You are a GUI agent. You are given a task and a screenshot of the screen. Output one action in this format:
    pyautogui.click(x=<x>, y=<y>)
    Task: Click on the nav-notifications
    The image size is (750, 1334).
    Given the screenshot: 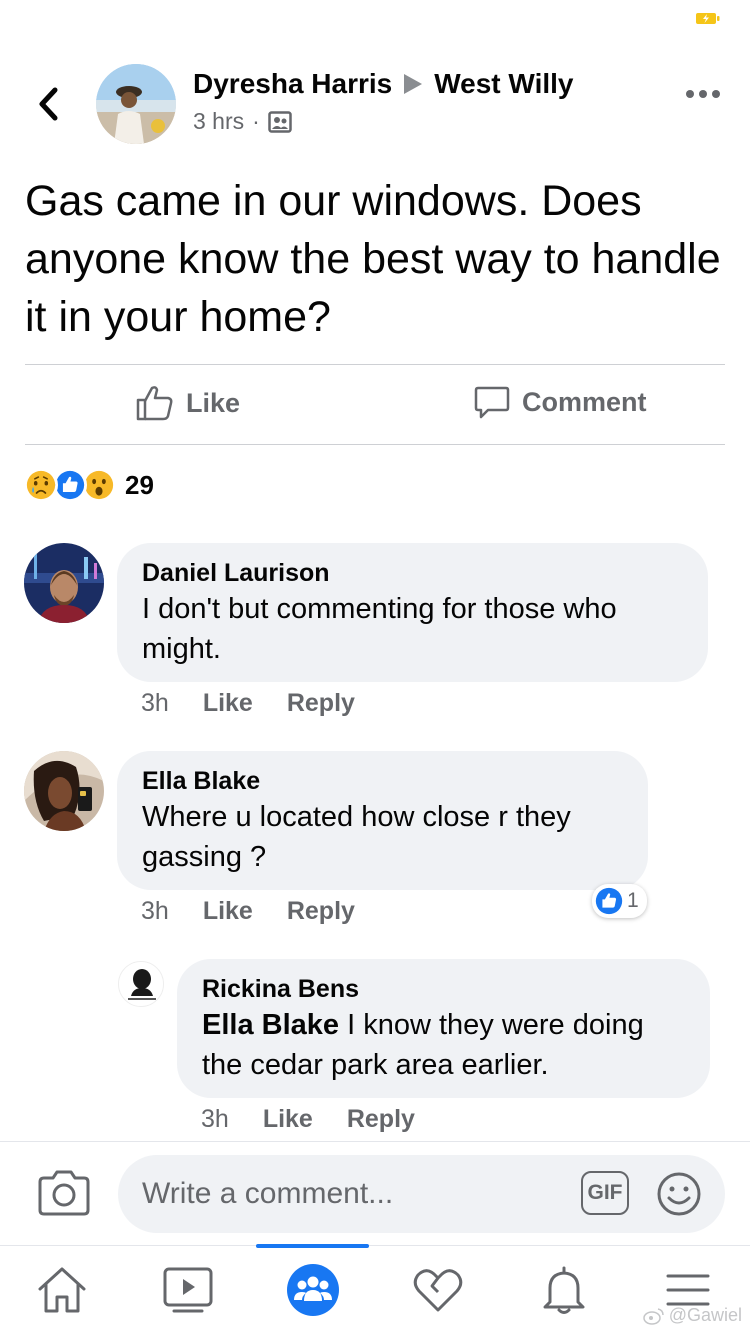 What is the action you would take?
    pyautogui.click(x=564, y=1290)
    